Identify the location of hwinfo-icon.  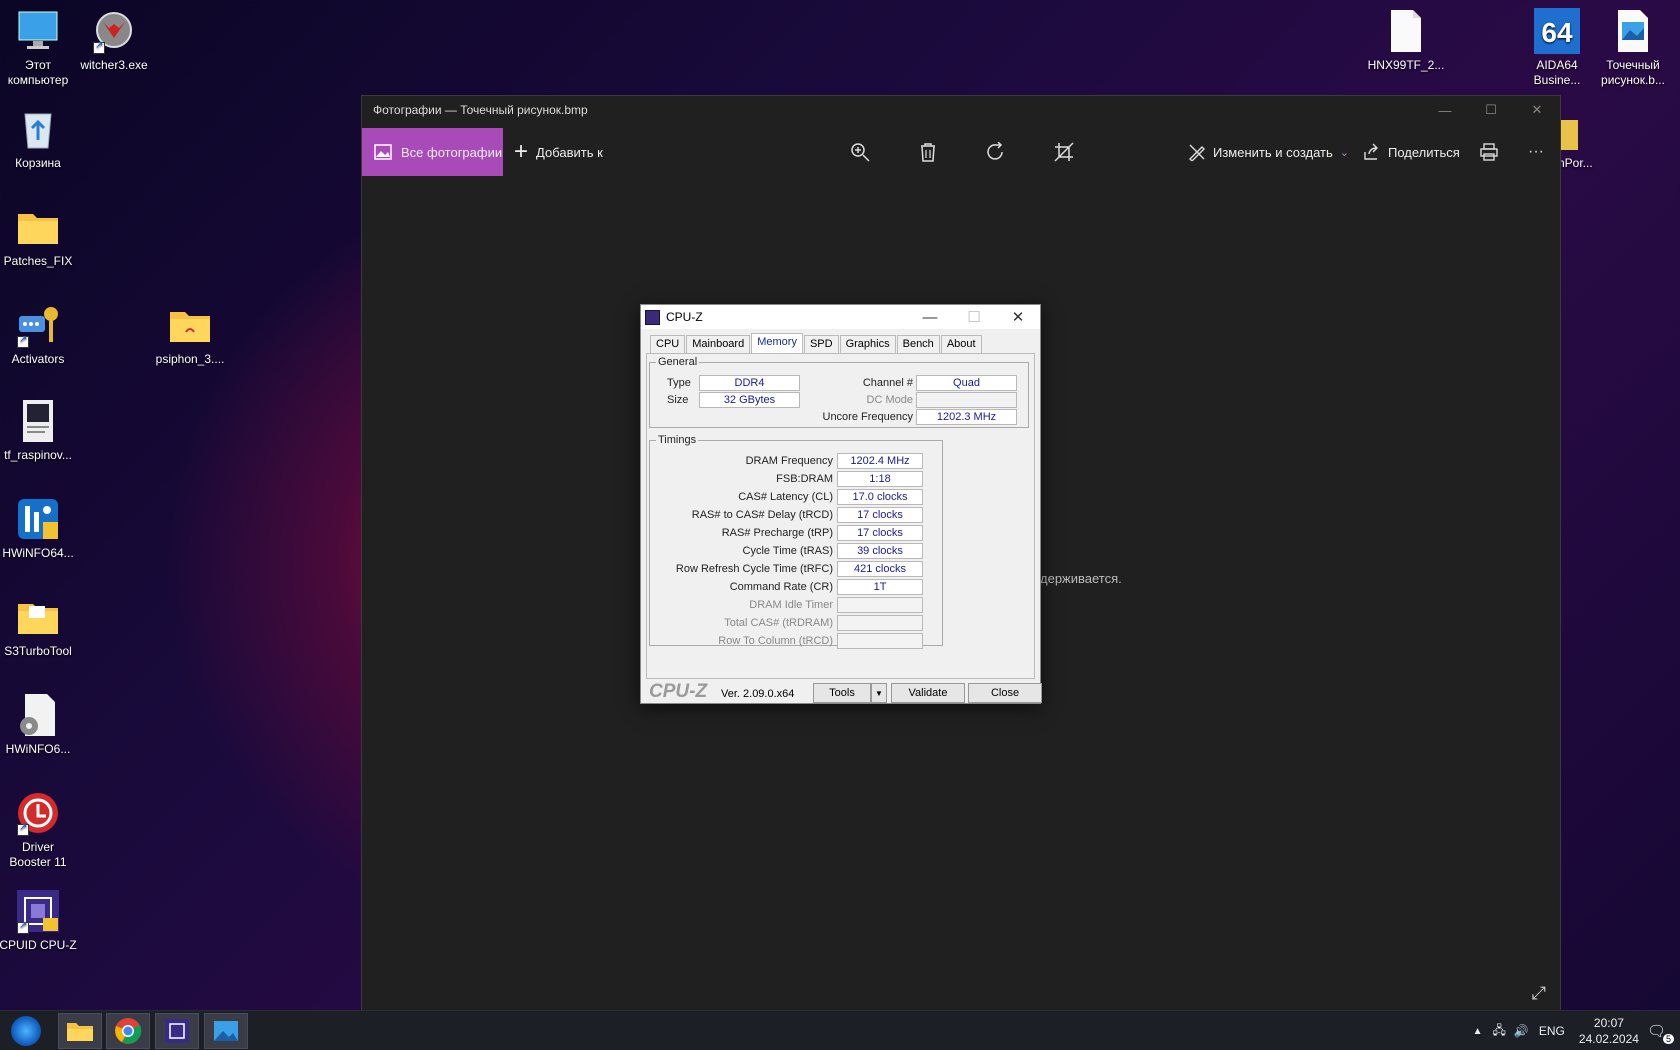
(38, 519).